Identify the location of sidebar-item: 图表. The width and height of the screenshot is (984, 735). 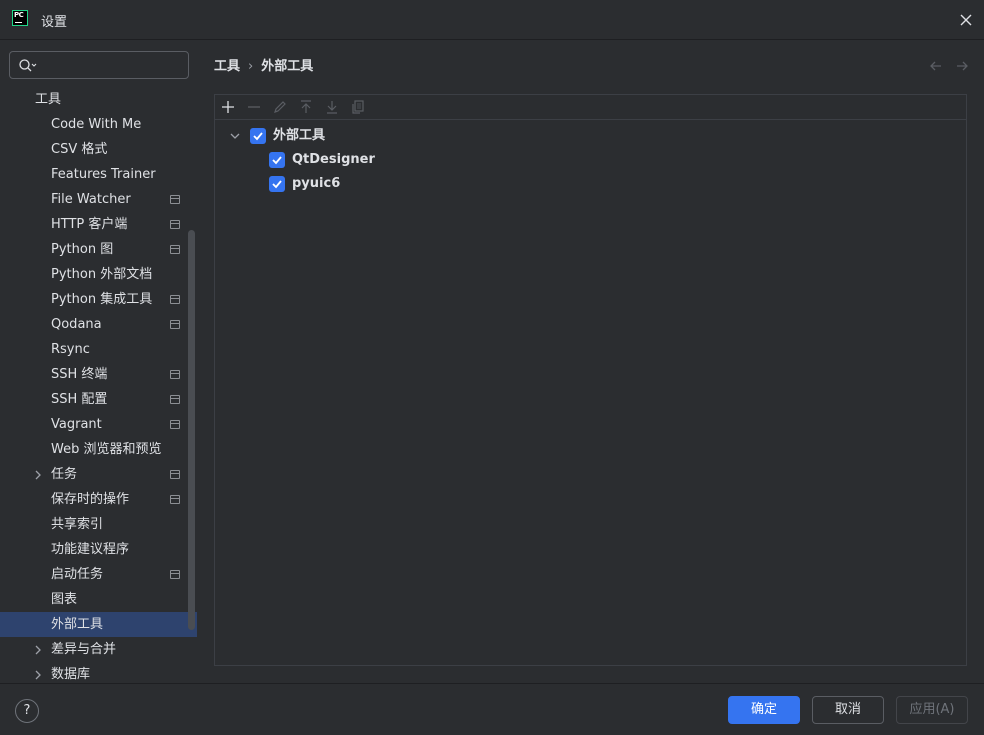
(98, 599).